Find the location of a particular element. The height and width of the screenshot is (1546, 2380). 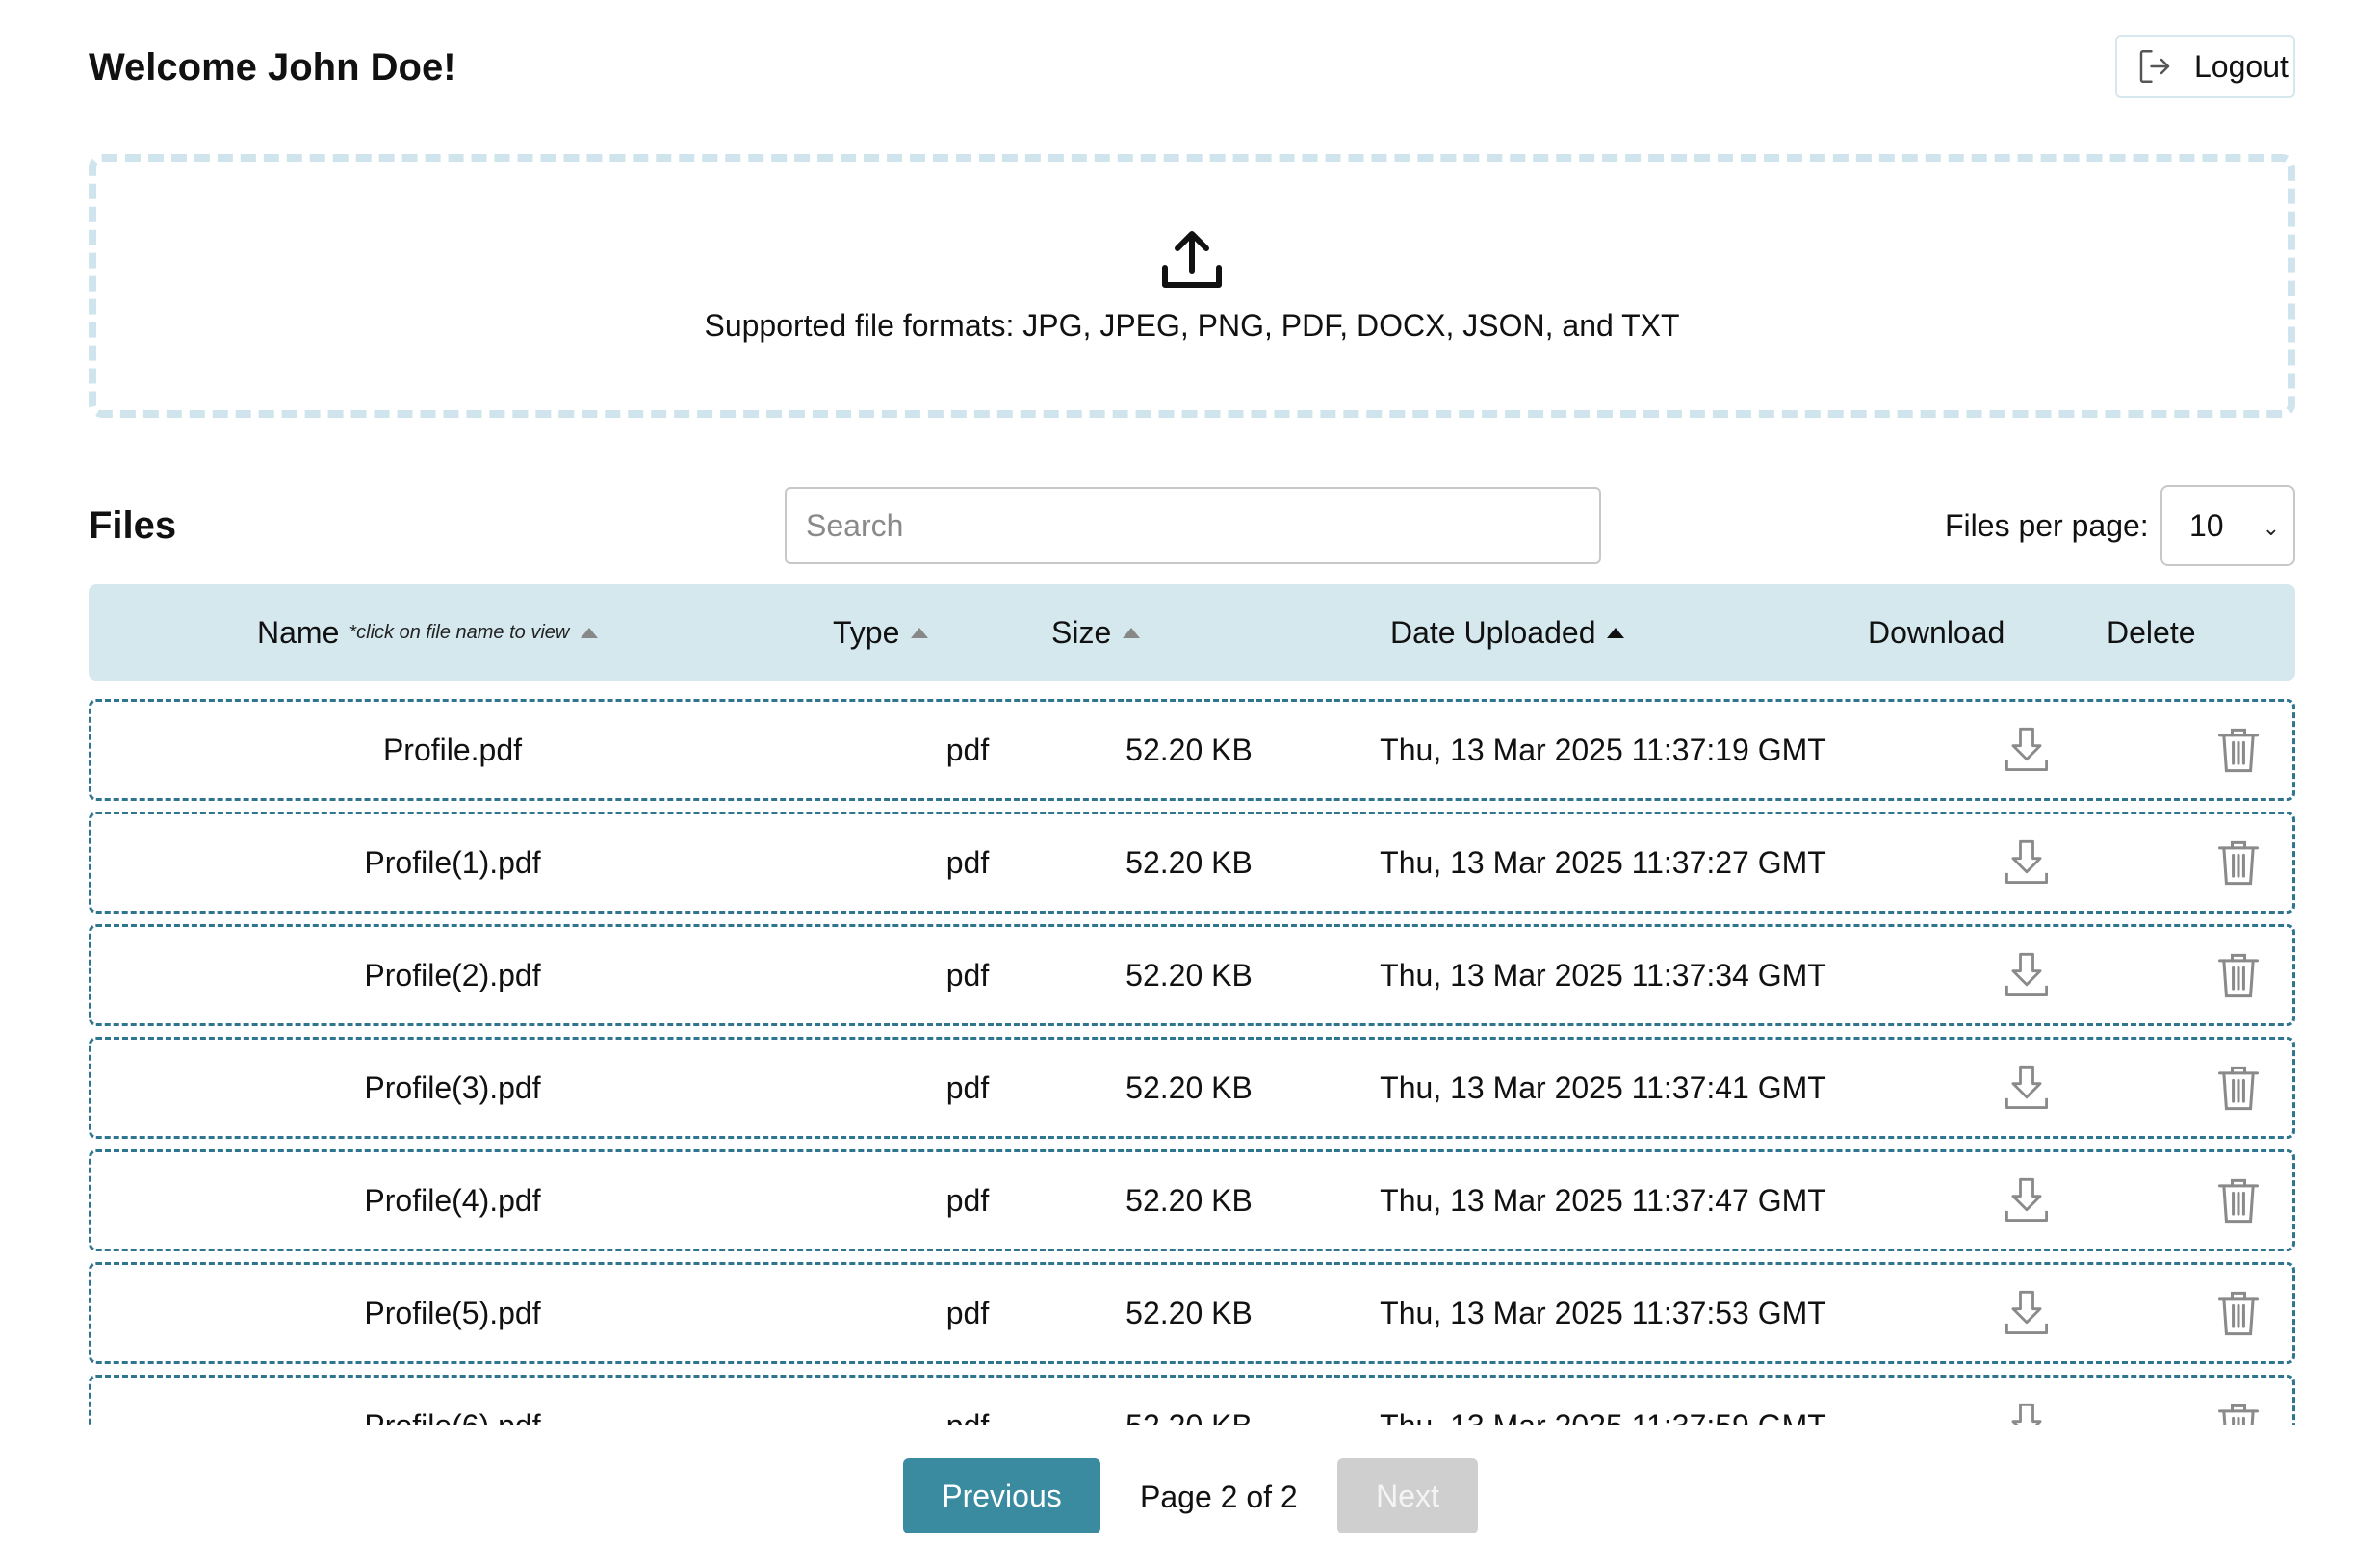

file-date: Thu, 13 Mar 2025 11:37:27 GMT is located at coordinates (1603, 862).